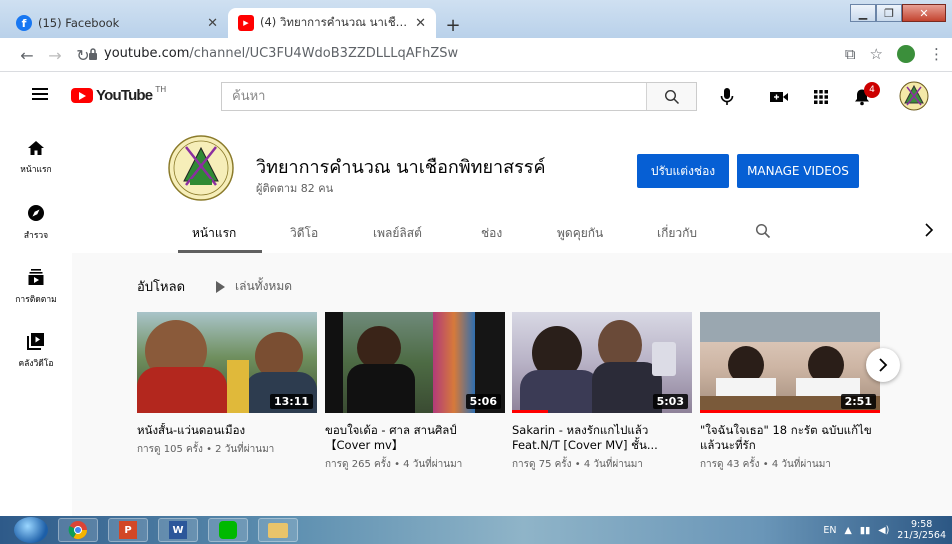 The image size is (952, 544). I want to click on tab-channels: ช่อง, so click(491, 233).